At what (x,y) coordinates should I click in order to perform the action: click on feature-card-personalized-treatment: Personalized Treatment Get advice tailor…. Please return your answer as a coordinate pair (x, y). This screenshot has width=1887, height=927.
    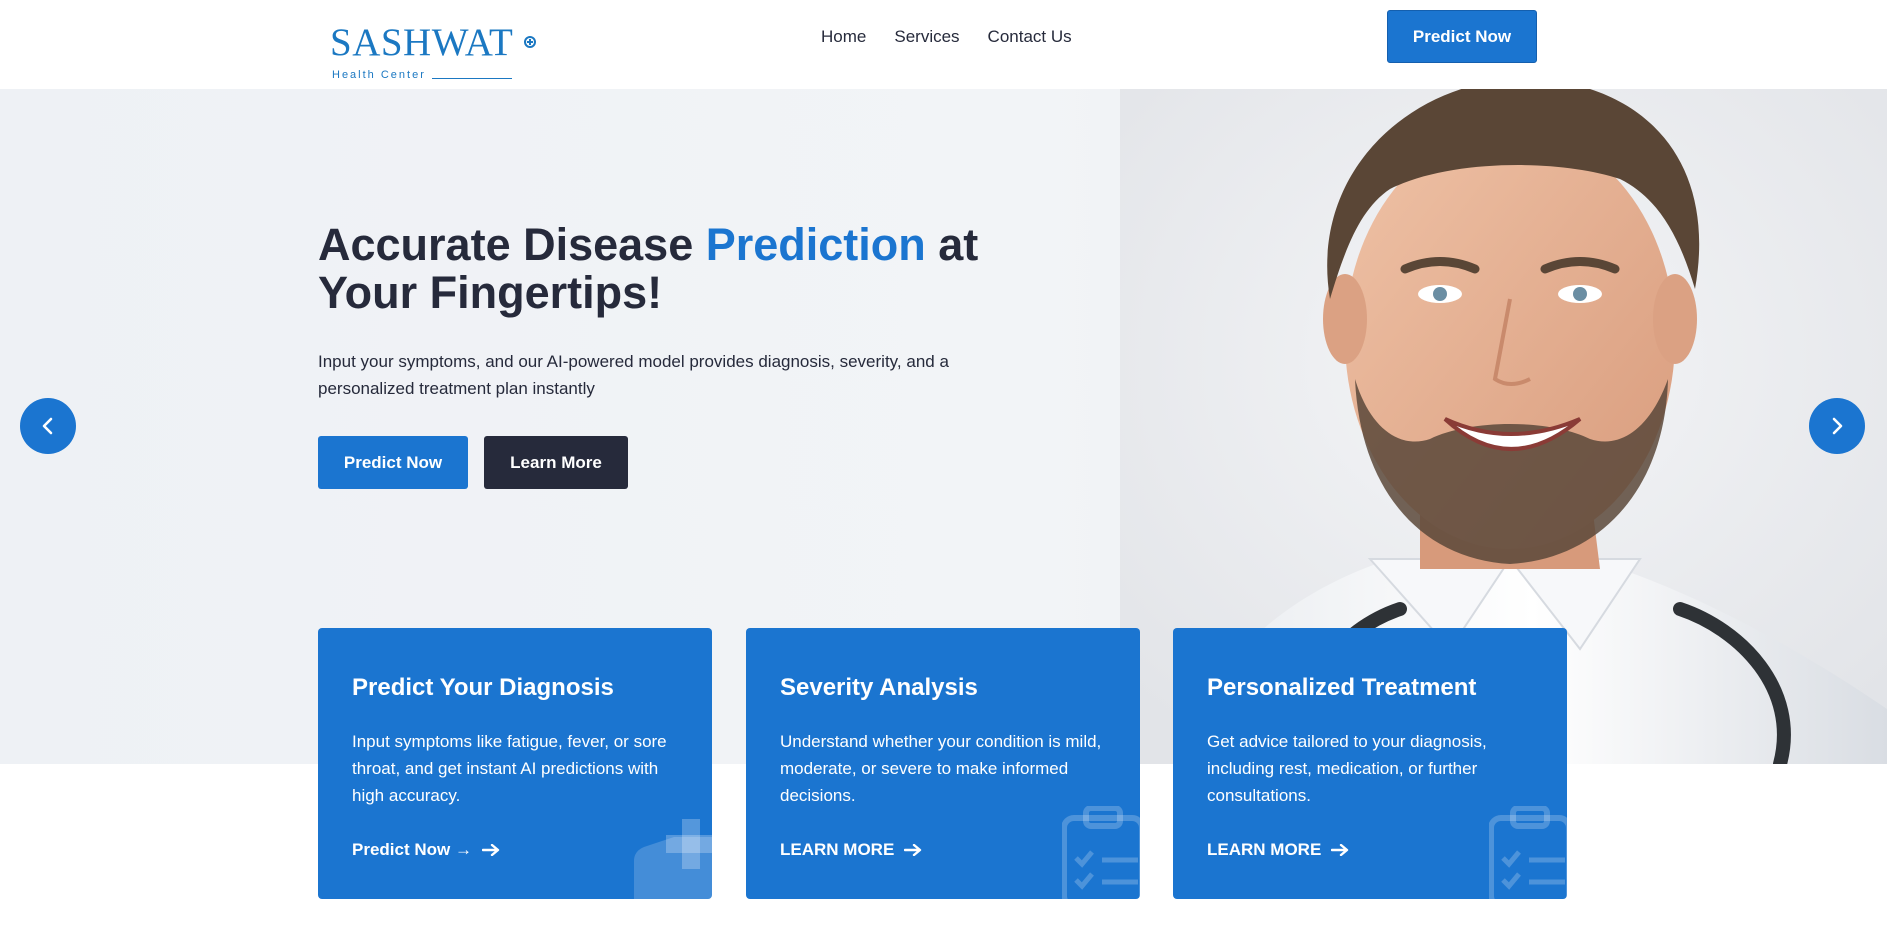
    Looking at the image, I should click on (1370, 763).